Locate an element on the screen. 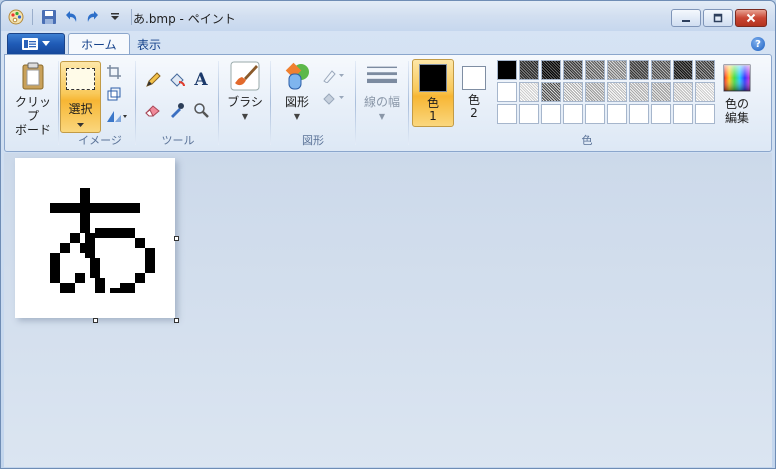 The width and height of the screenshot is (776, 469). shapes-group: 図形 ▼ 図形 is located at coordinates (313, 104).